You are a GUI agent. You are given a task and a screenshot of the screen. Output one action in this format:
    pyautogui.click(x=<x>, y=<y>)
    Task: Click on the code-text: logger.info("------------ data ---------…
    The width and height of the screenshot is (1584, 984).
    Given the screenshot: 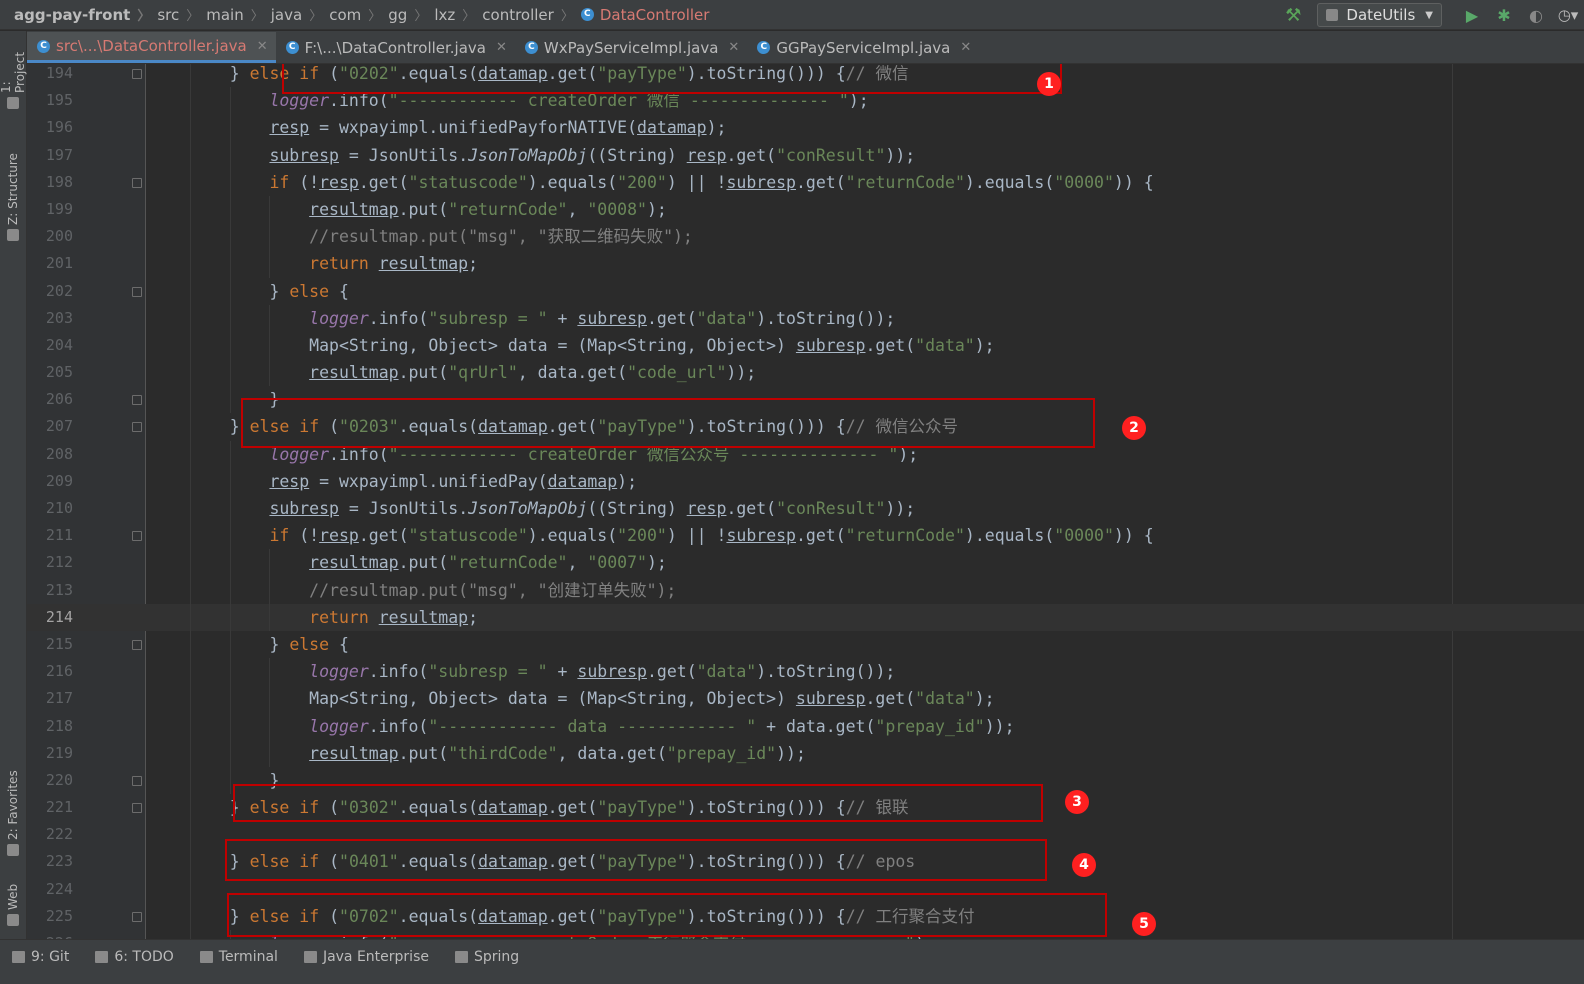 What is the action you would take?
    pyautogui.click(x=661, y=726)
    